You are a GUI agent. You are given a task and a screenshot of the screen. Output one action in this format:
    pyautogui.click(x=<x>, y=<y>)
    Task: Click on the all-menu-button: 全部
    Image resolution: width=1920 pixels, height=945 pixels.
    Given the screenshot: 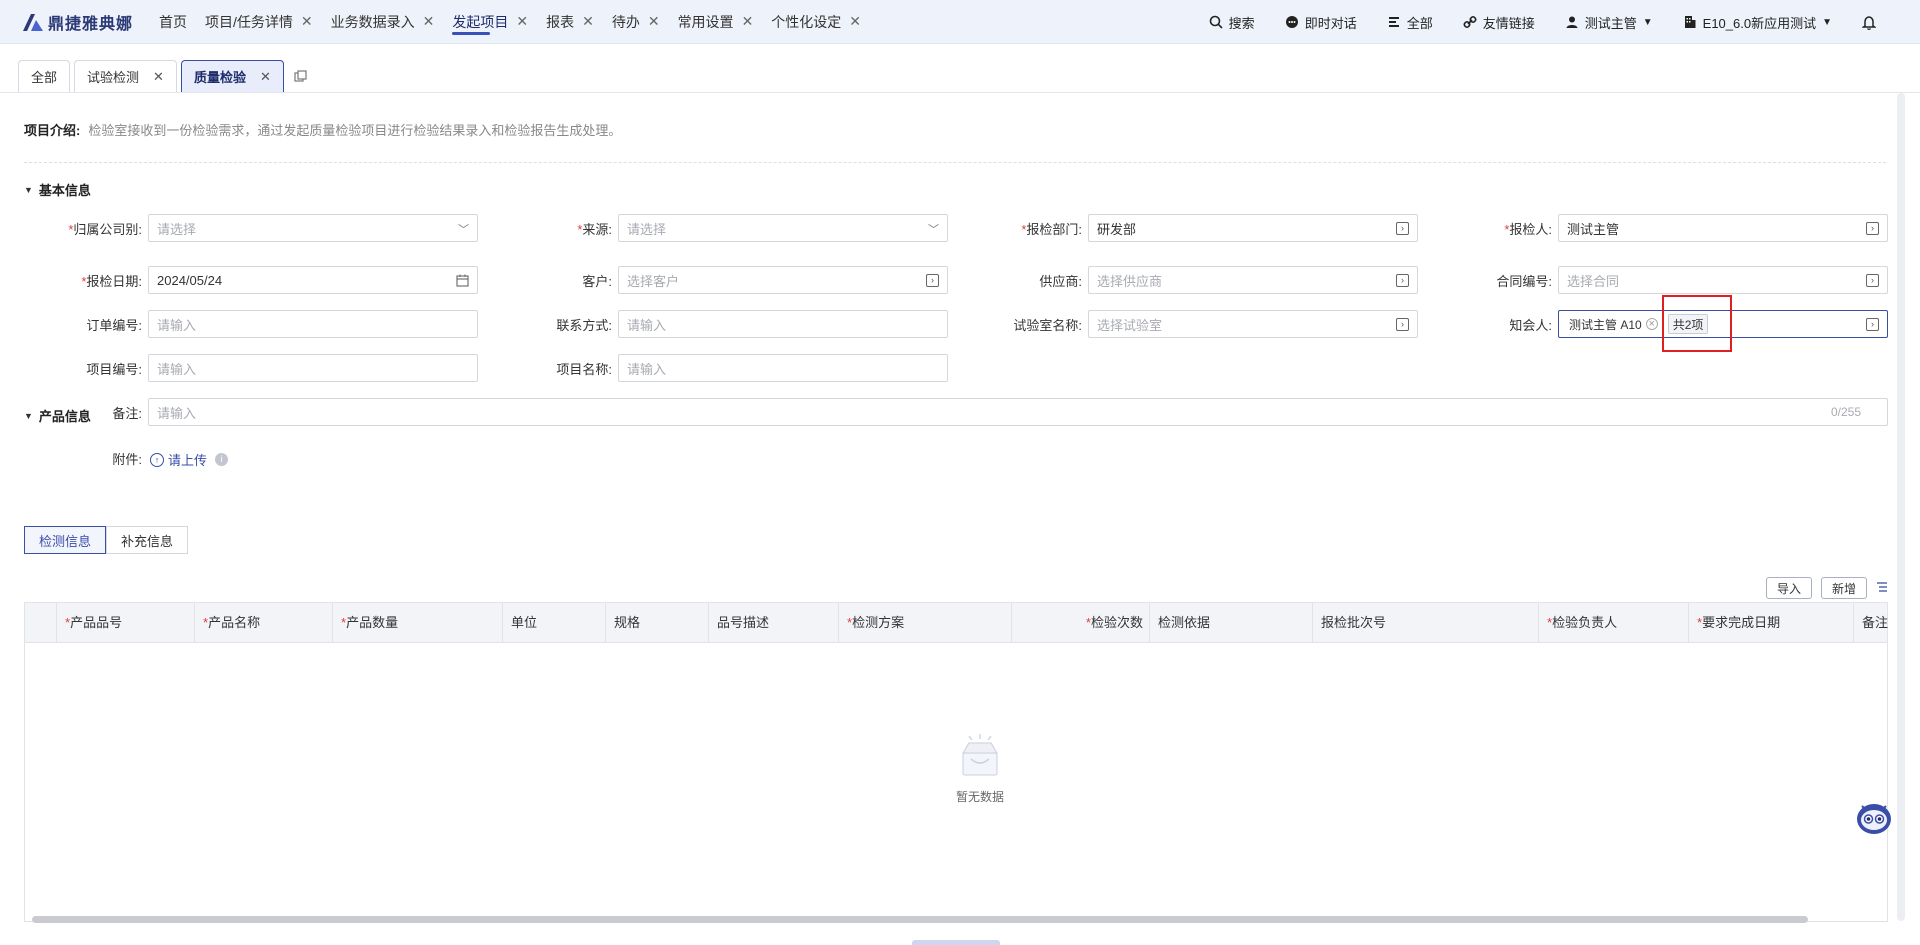 What is the action you would take?
    pyautogui.click(x=1410, y=22)
    